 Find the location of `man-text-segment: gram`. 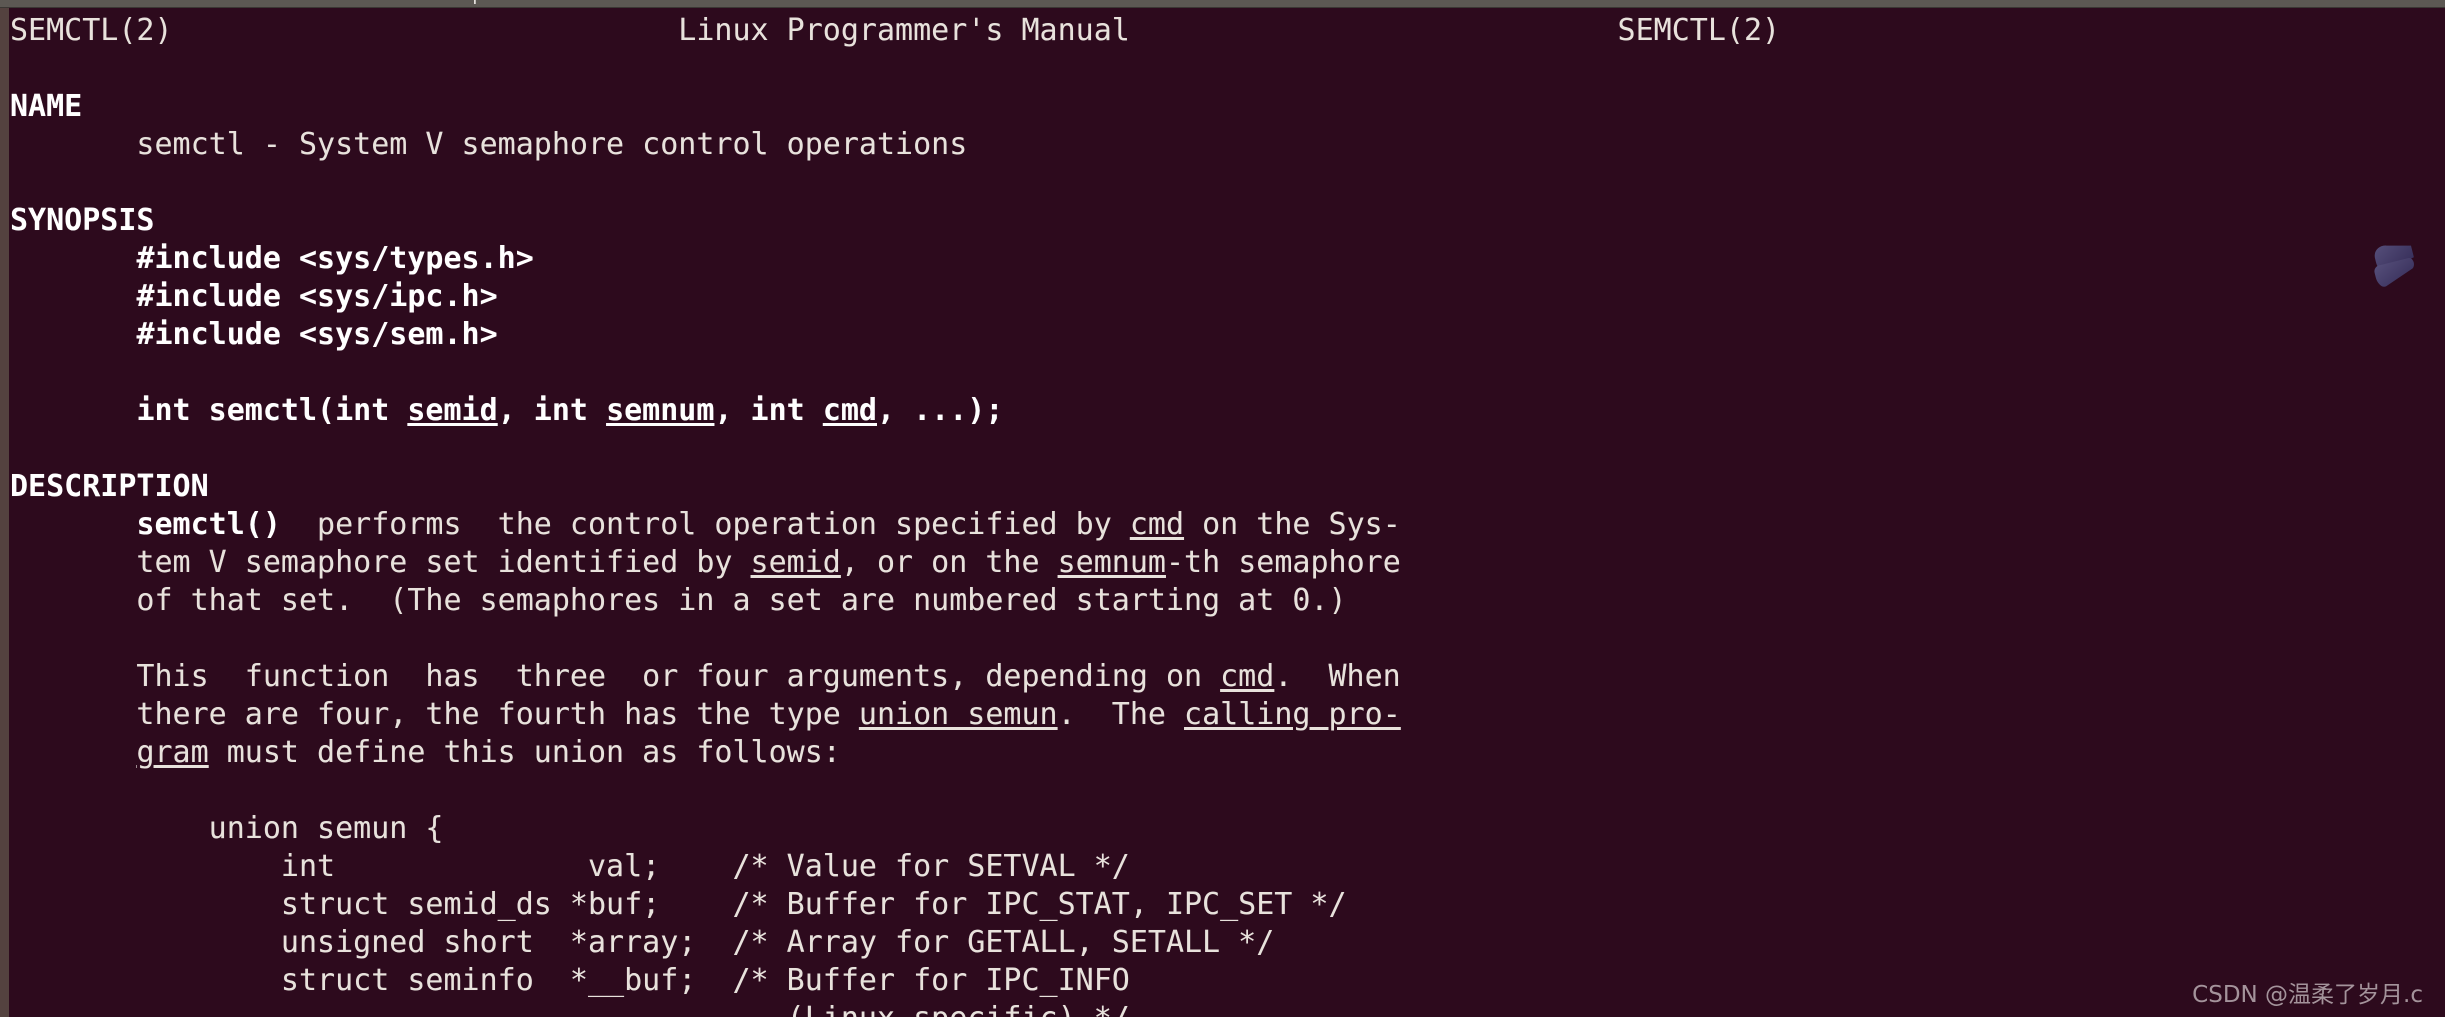

man-text-segment: gram is located at coordinates (172, 752).